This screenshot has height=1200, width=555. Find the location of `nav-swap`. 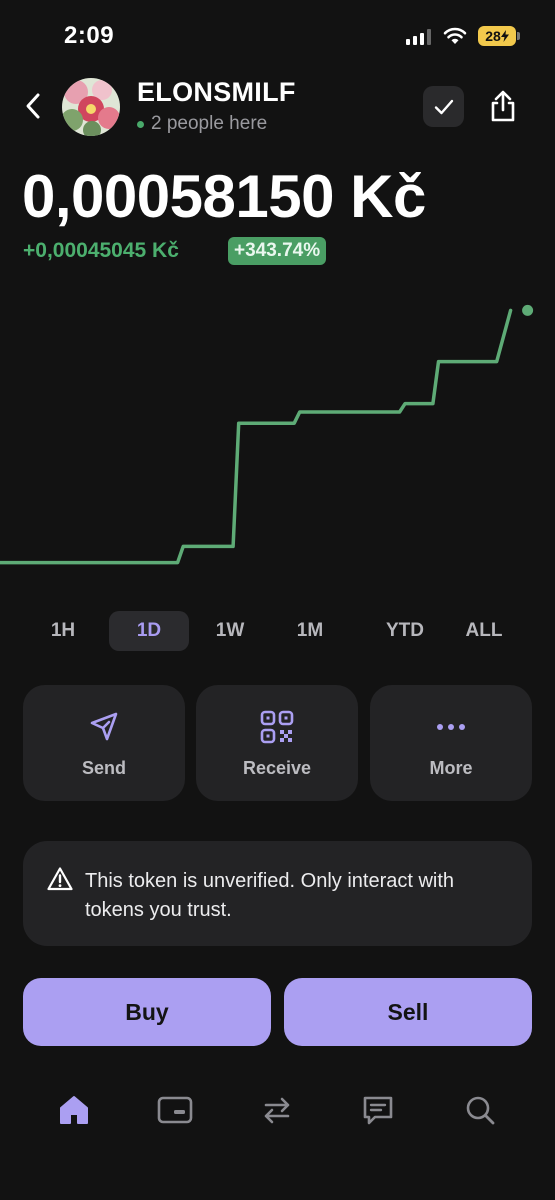

nav-swap is located at coordinates (277, 1110).